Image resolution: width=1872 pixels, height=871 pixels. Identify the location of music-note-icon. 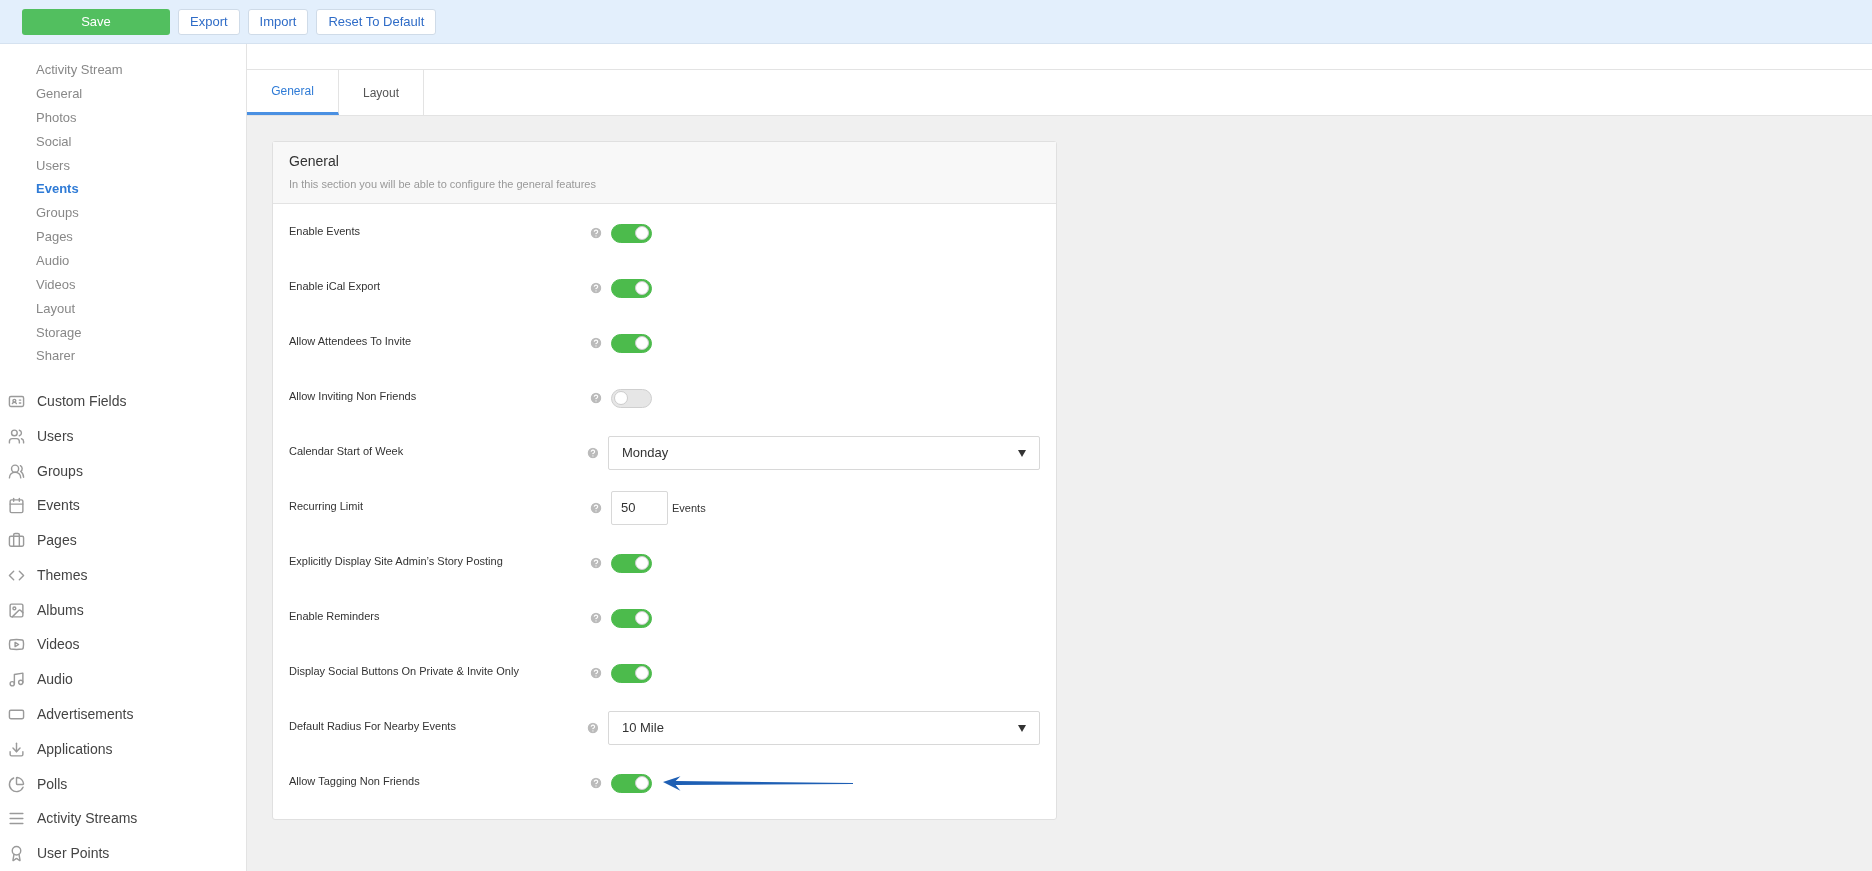
(16, 680).